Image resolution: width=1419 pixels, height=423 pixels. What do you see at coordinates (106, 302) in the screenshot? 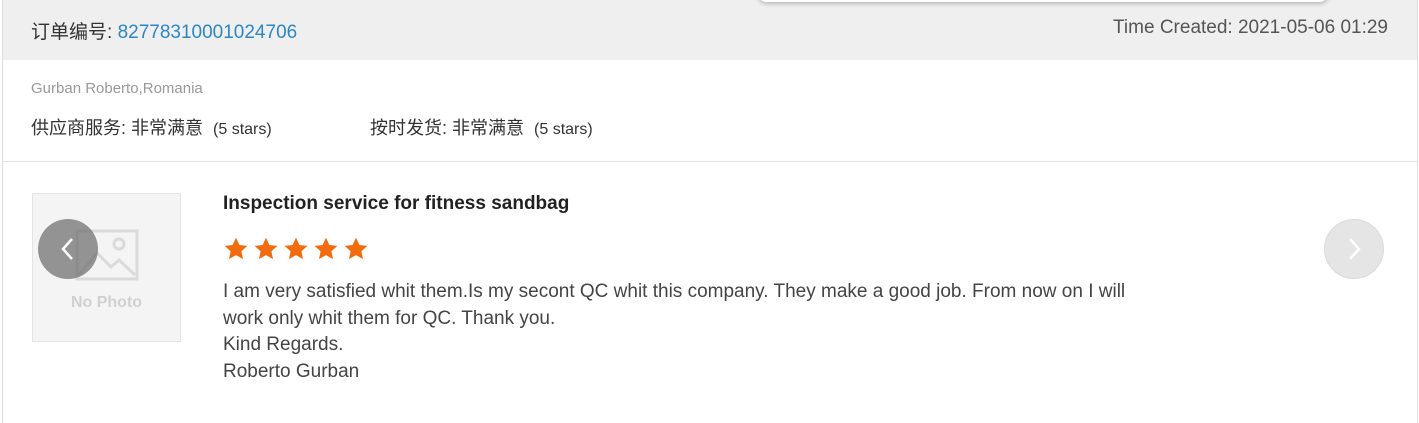
I see `no-photo-text: No Photo` at bounding box center [106, 302].